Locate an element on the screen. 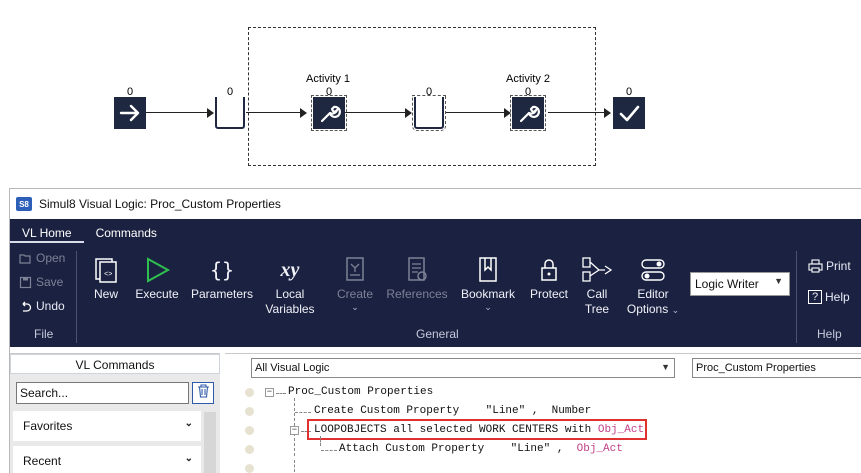 The image size is (861, 473). vl-commands-title: VL Commands is located at coordinates (115, 364).